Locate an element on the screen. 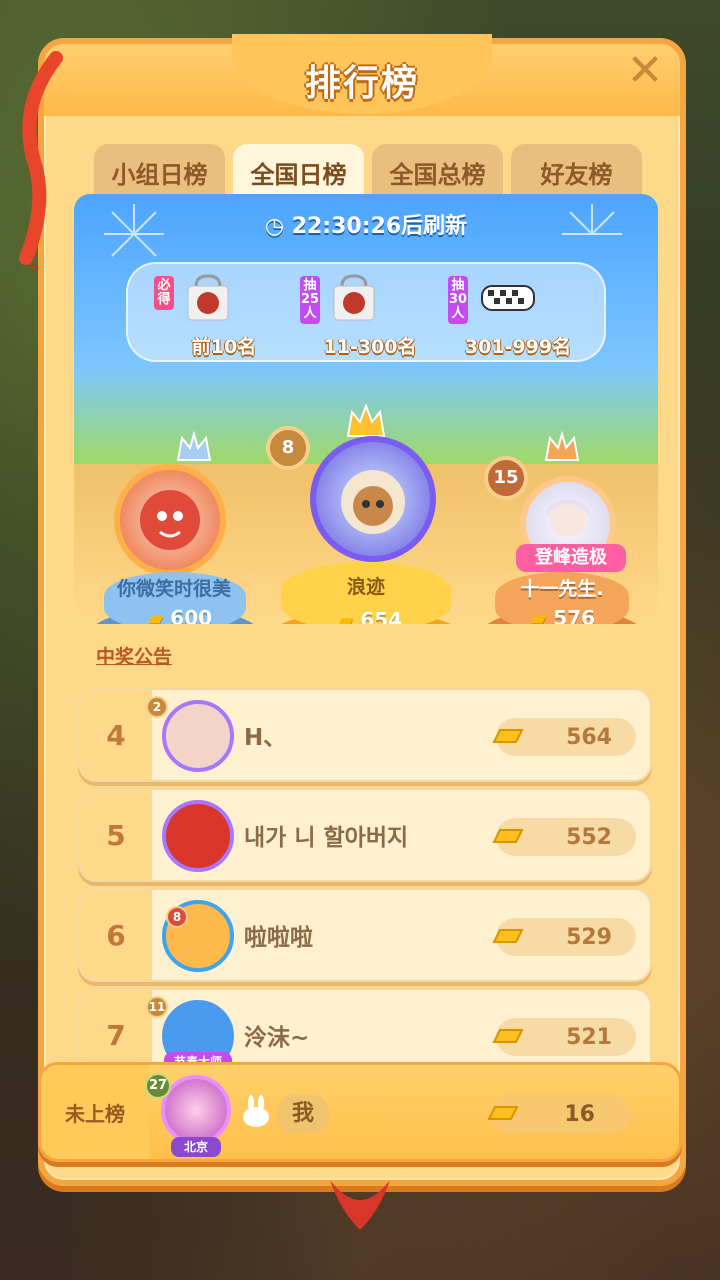 Image resolution: width=720 pixels, height=1280 pixels. list-item: 5 내가 니 할아버지 552 is located at coordinates (365, 835).